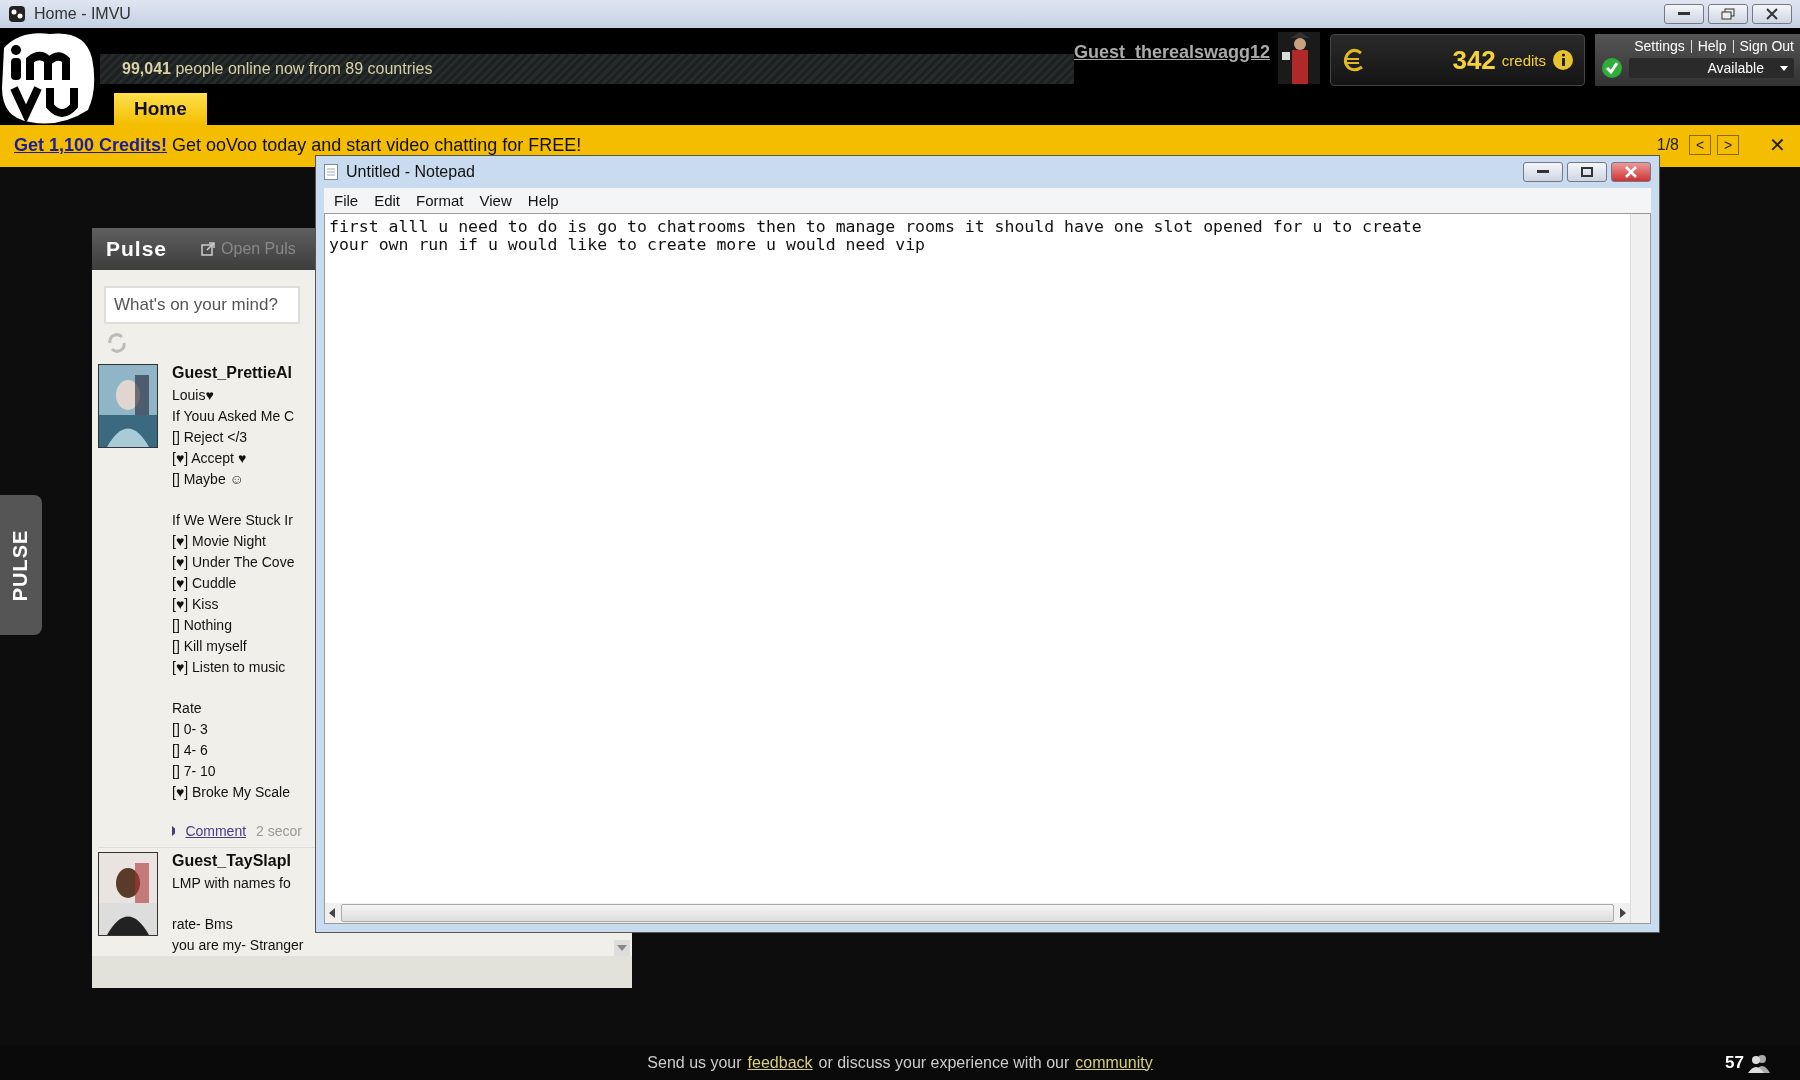 The width and height of the screenshot is (1800, 1080). I want to click on next-button: >, so click(1728, 145).